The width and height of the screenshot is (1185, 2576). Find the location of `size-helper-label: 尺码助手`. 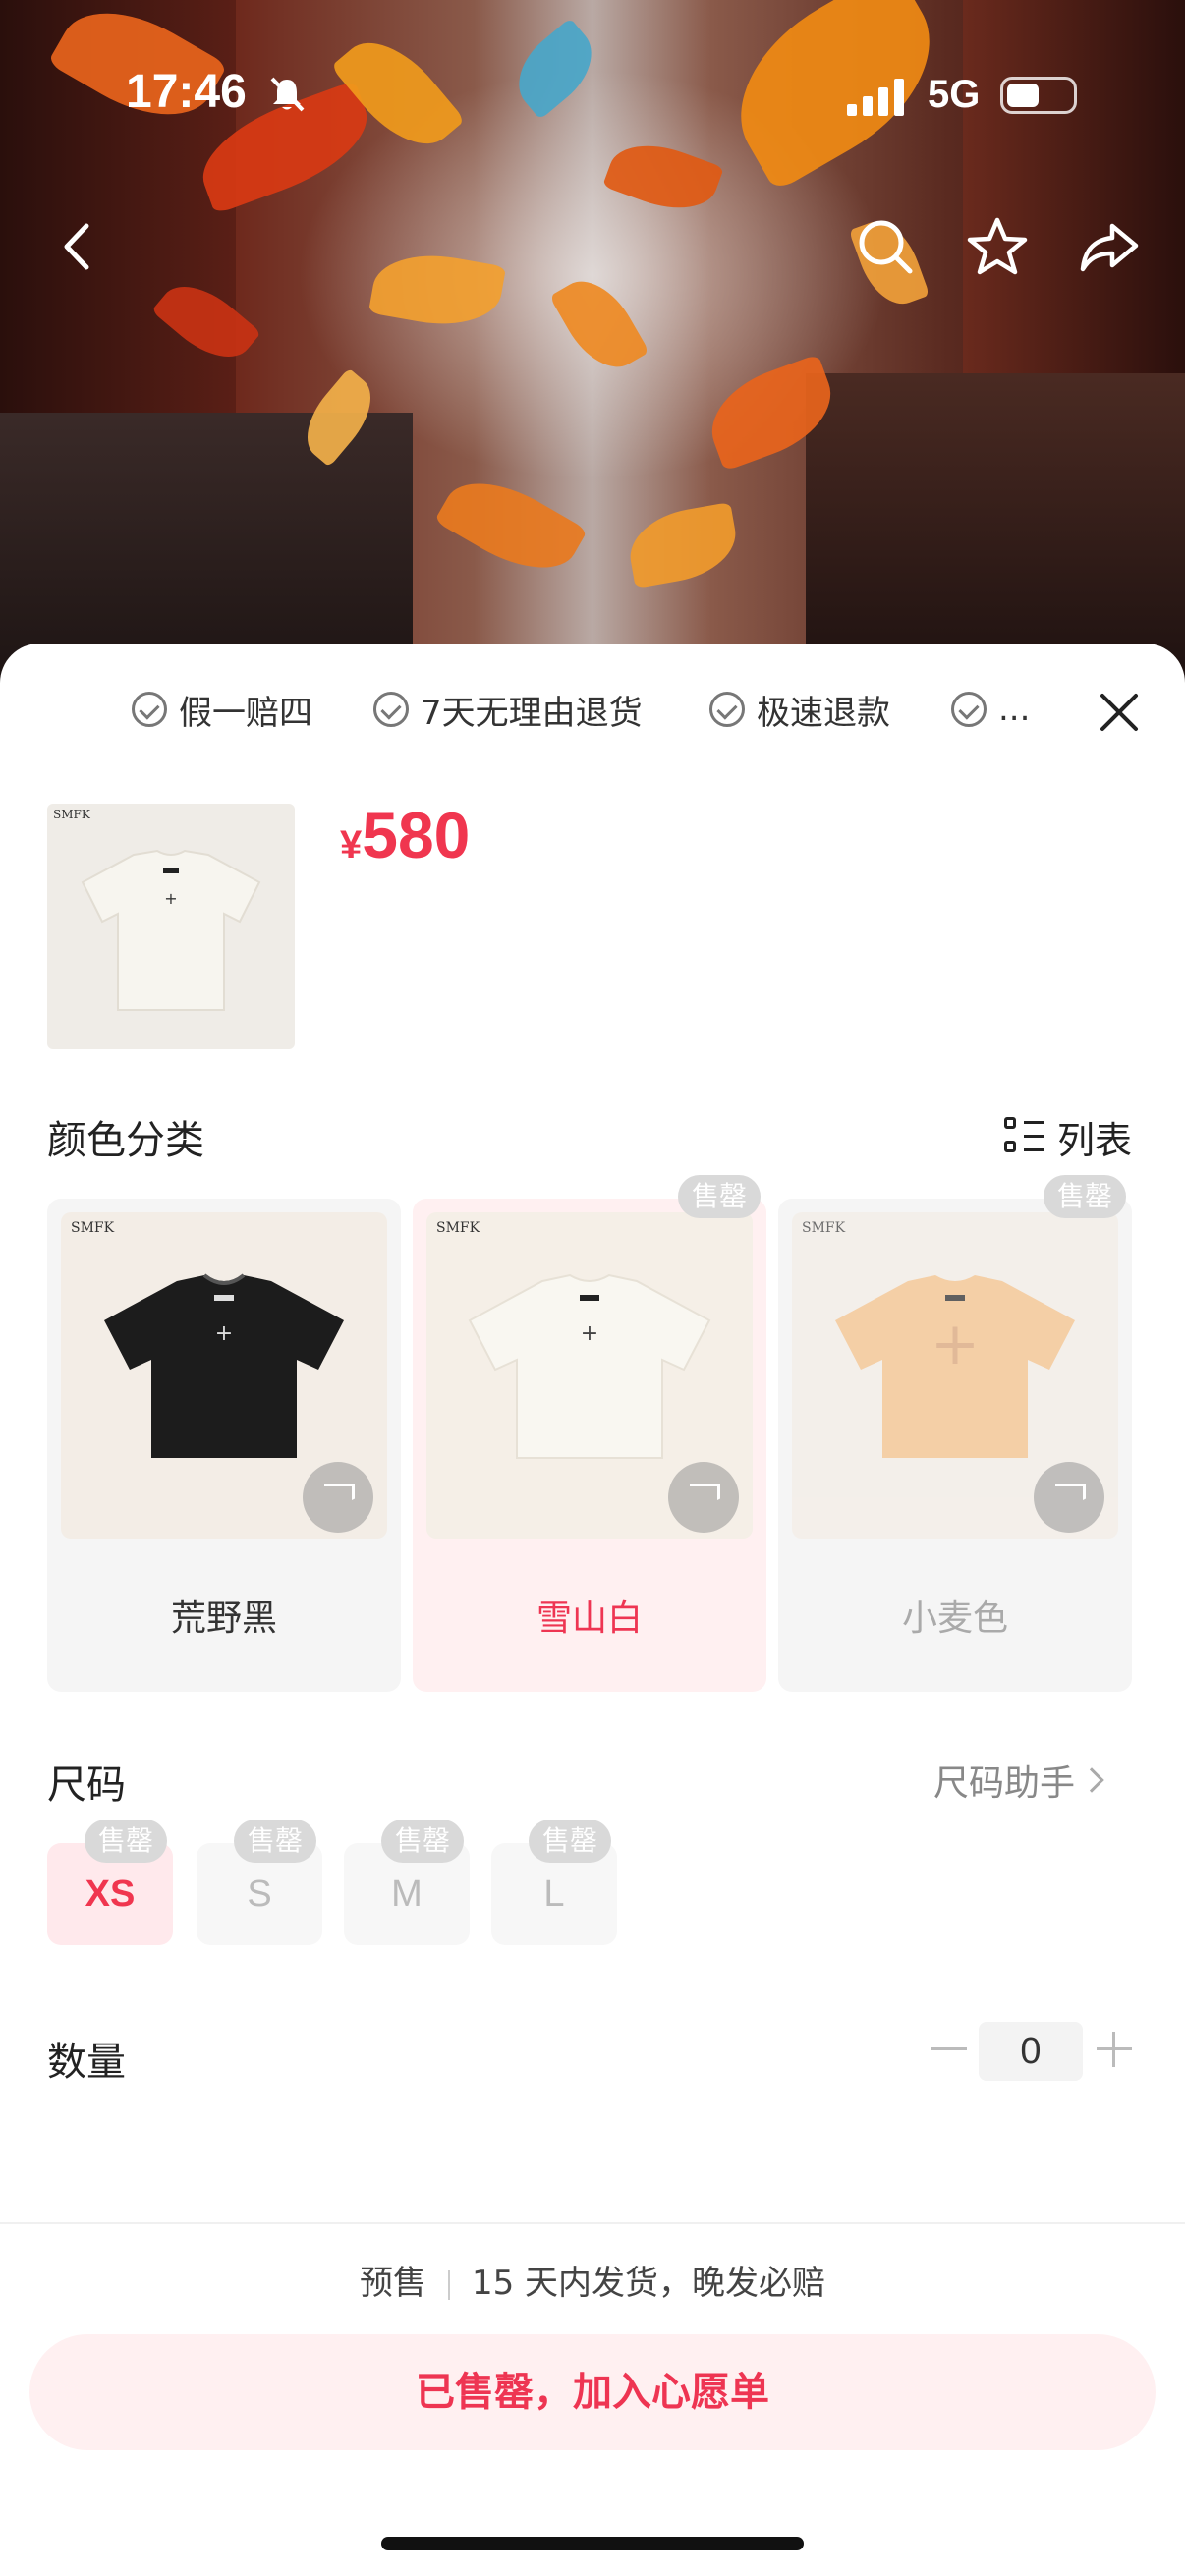

size-helper-label: 尺码助手 is located at coordinates (1005, 1784).